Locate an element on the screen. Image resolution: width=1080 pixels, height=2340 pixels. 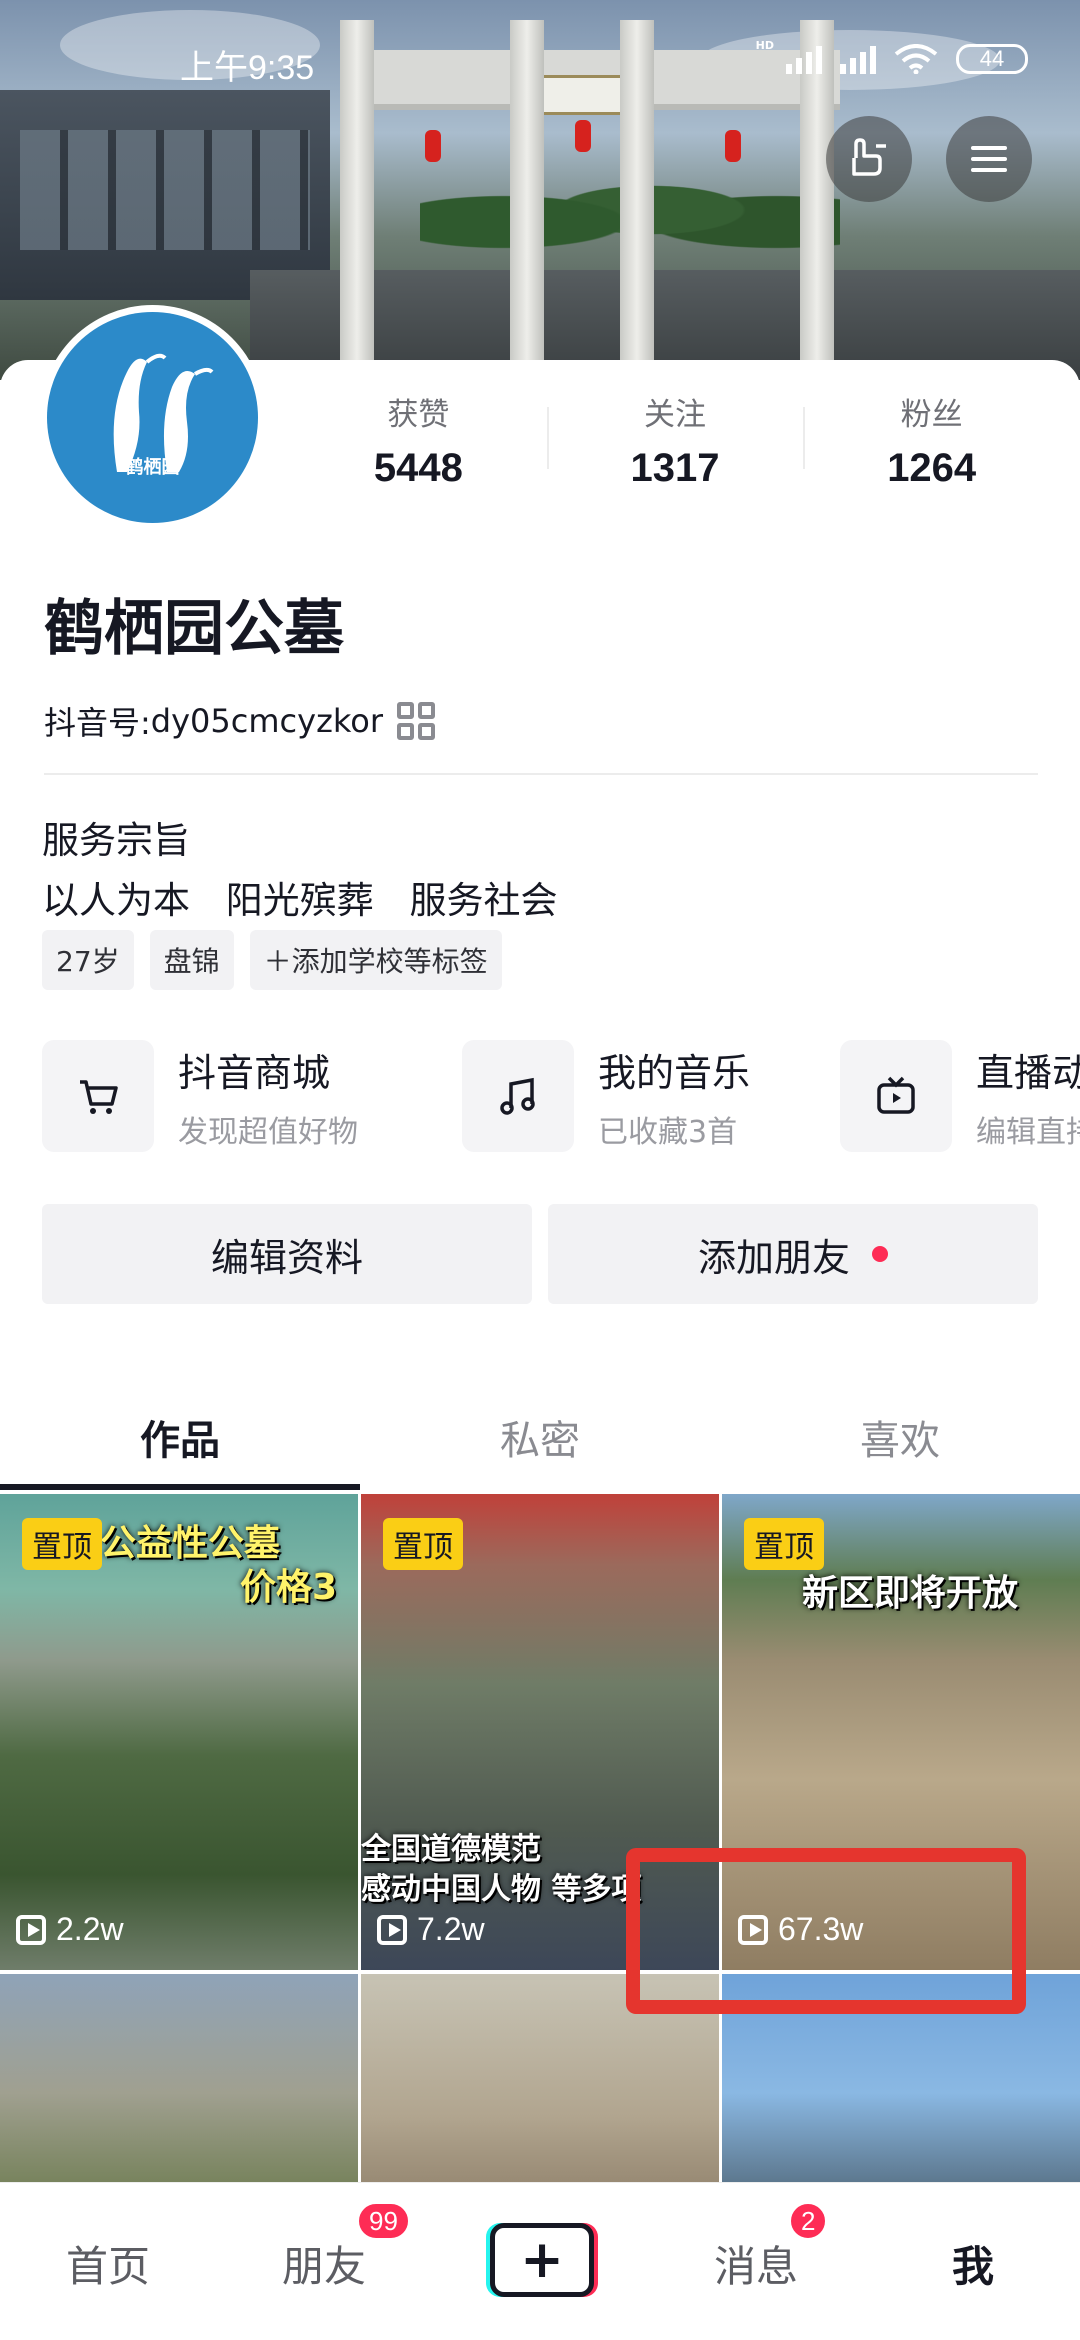
status-bar: 上午9:35 HD 44 is located at coordinates (540, 60).